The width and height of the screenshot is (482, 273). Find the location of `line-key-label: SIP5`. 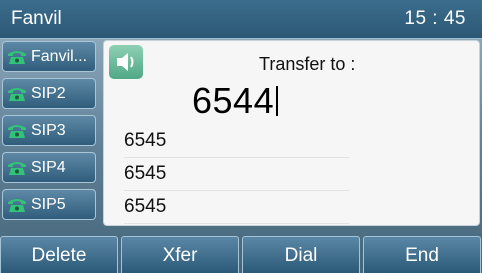

line-key-label: SIP5 is located at coordinates (48, 204).